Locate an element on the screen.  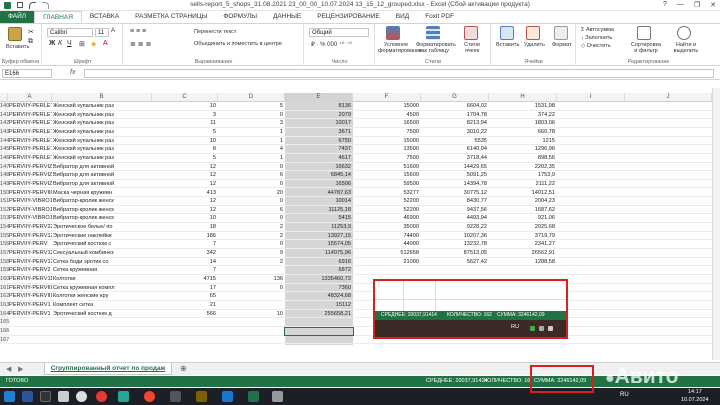
cell-a: PERVIIY-VIBRO1-БЕЛЫЙ is located at coordinates (30, 210).